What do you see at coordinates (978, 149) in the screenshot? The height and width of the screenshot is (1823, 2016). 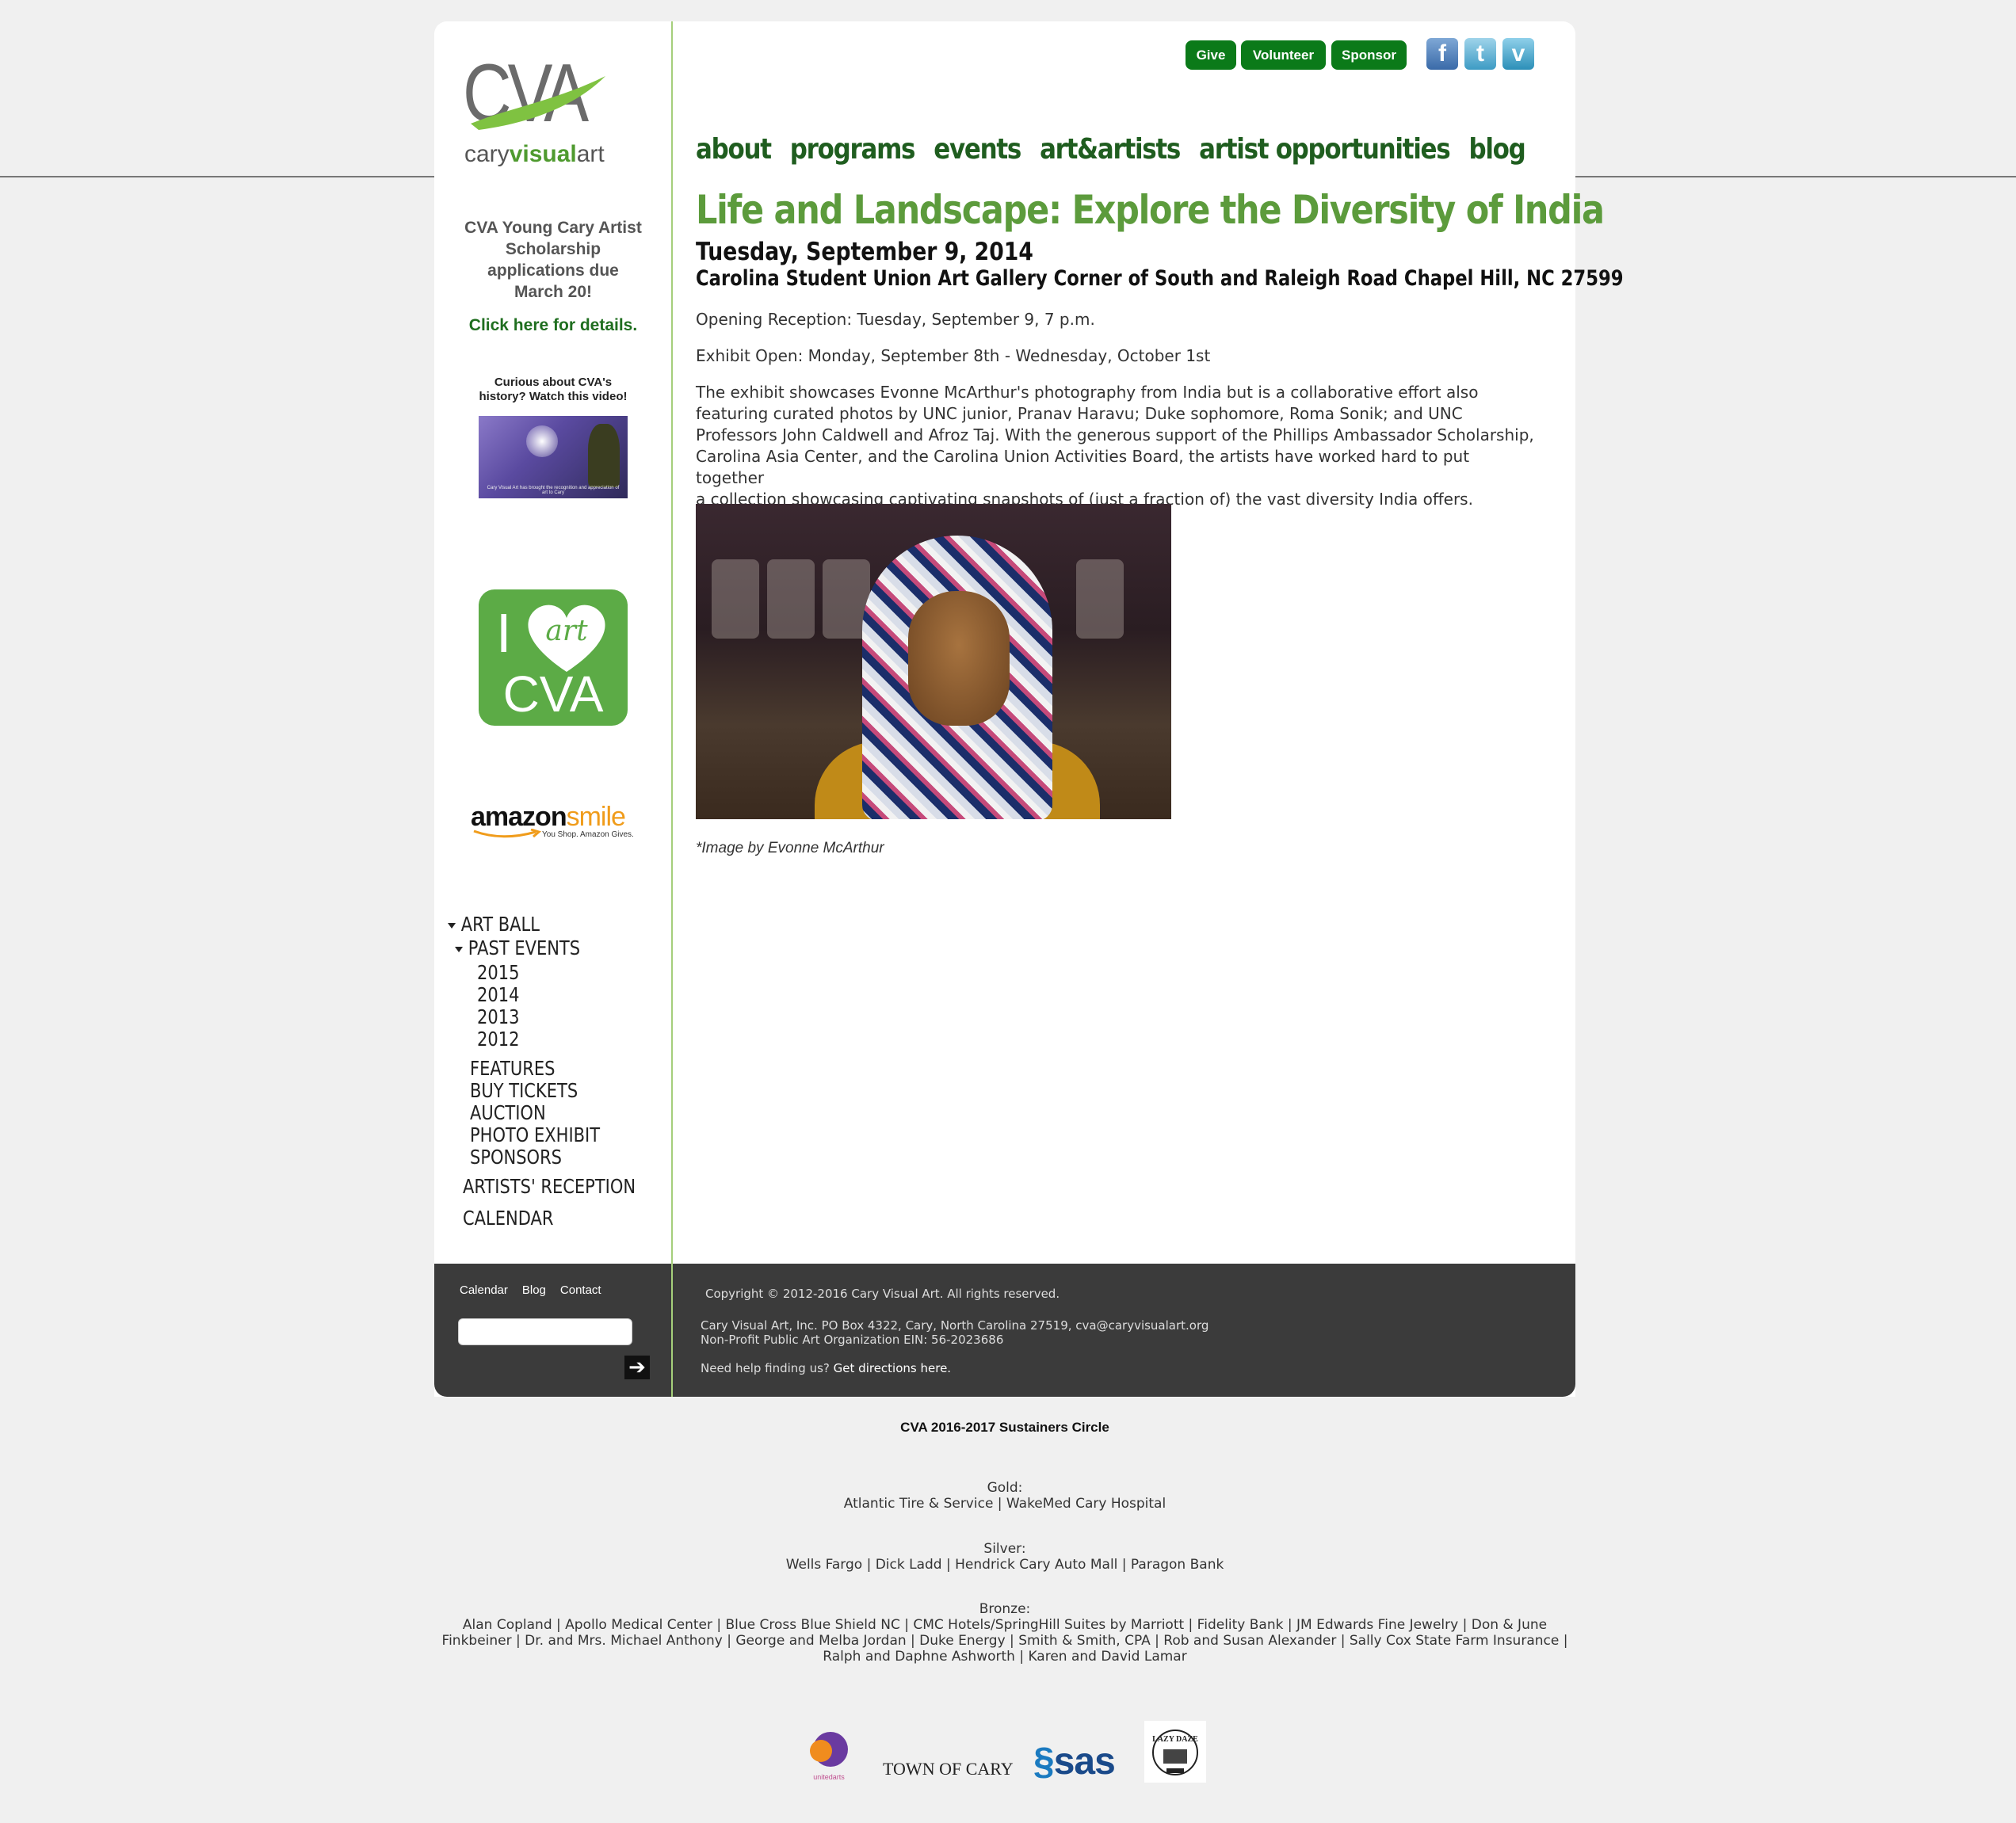 I see `nav-events: events` at bounding box center [978, 149].